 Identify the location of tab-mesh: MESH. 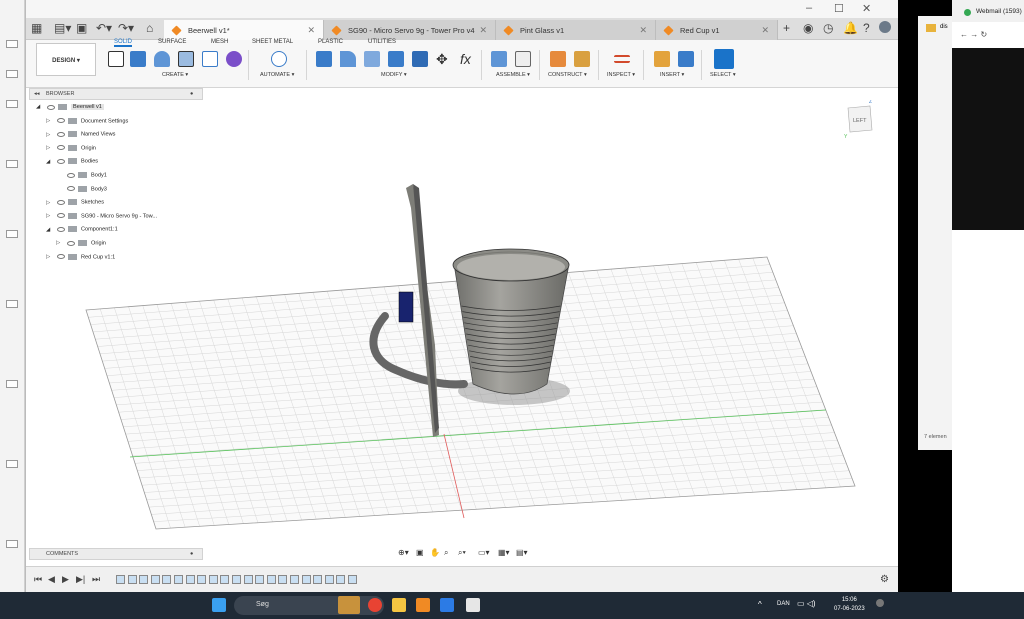
(219, 42).